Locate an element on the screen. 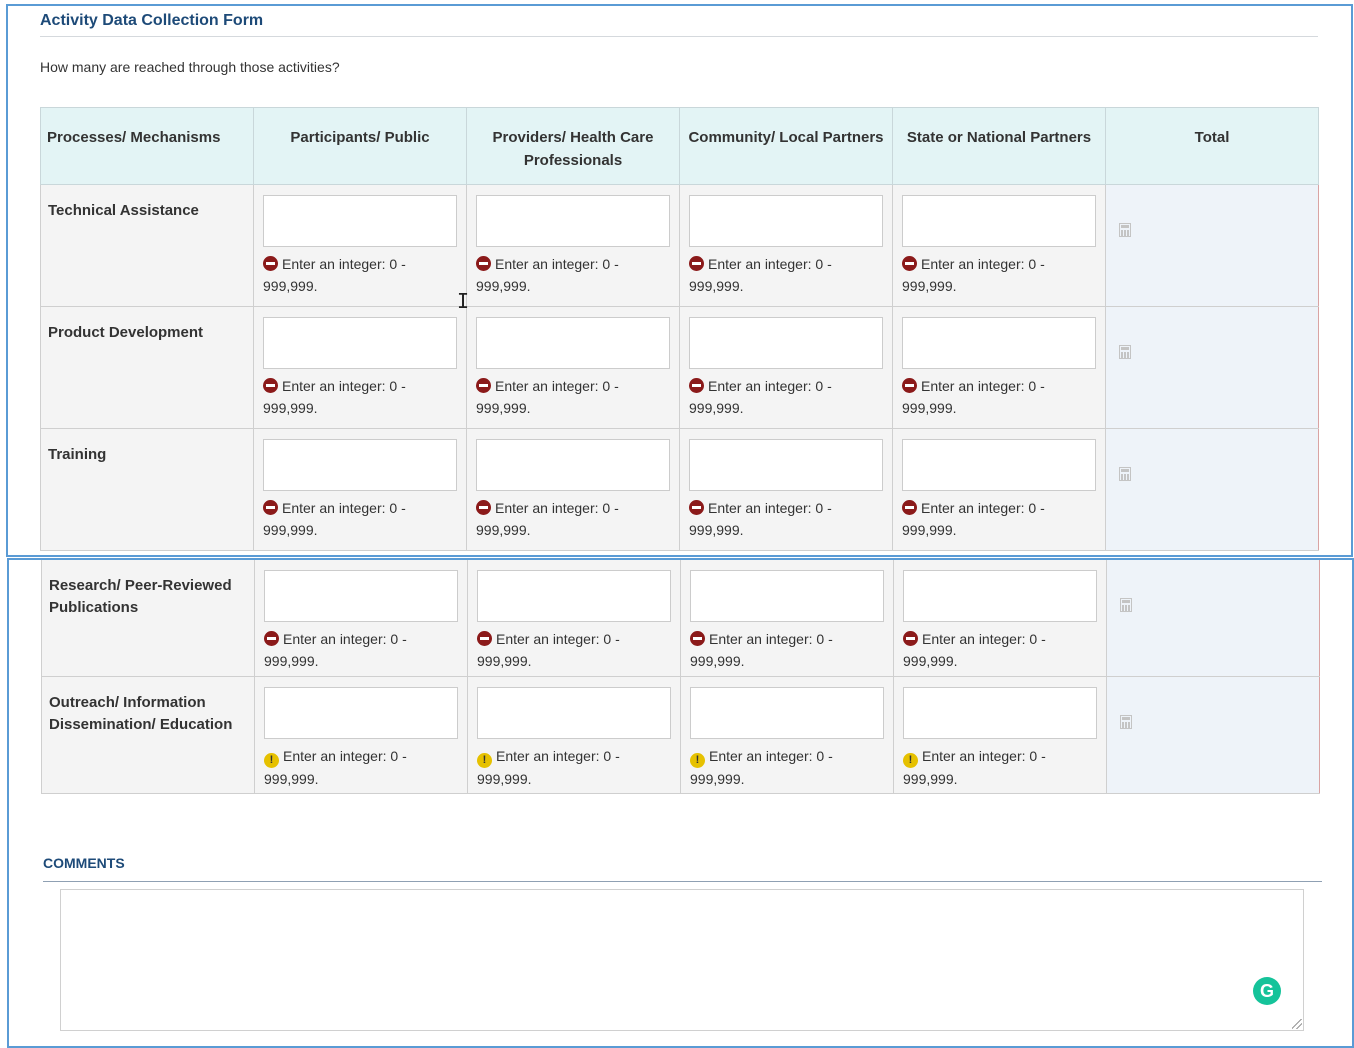 This screenshot has width=1354, height=1048. comments-textarea is located at coordinates (682, 960).